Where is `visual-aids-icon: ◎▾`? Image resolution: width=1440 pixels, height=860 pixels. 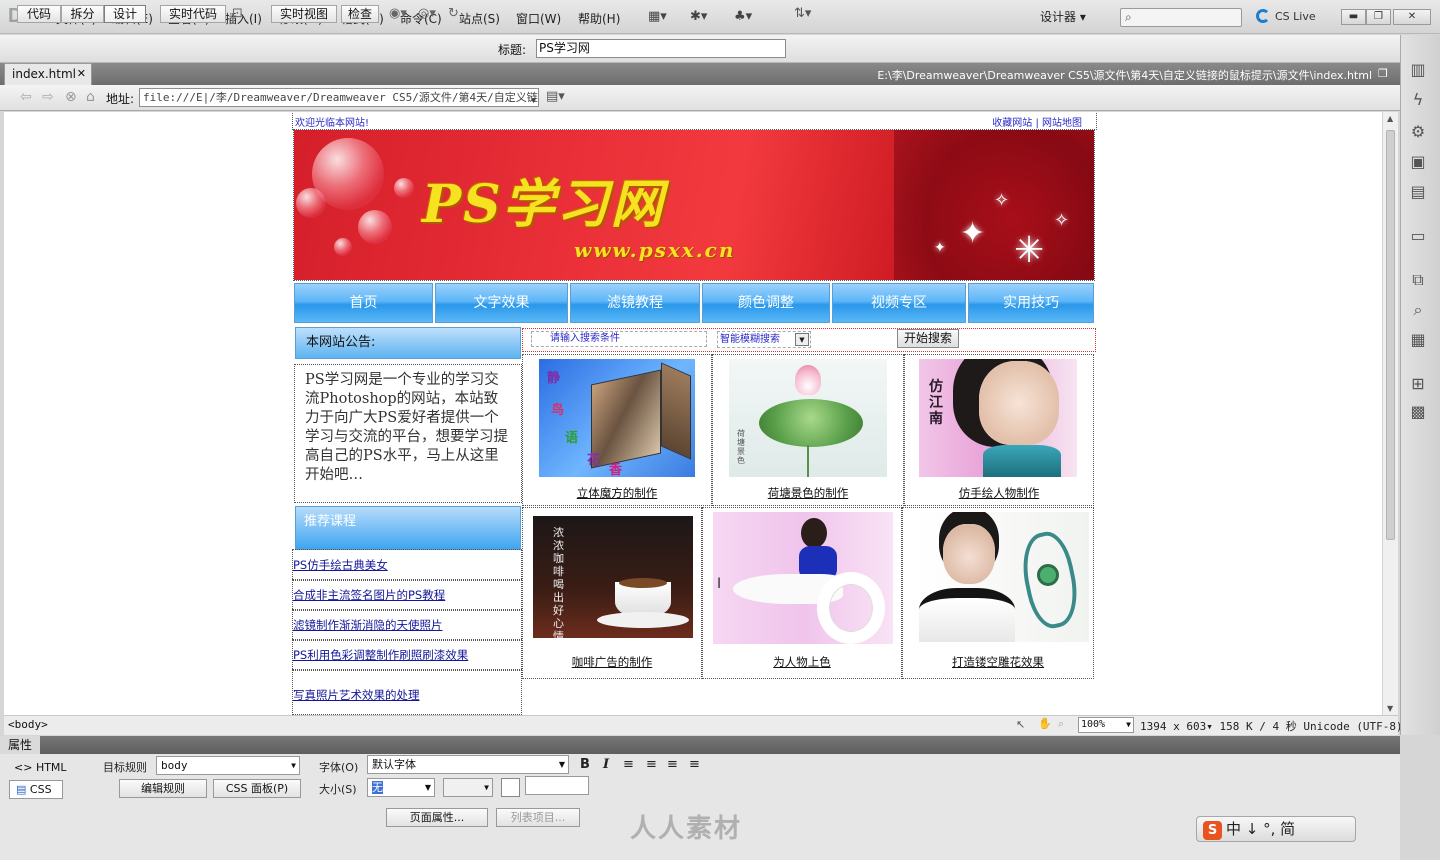 visual-aids-icon: ◎▾ is located at coordinates (427, 13).